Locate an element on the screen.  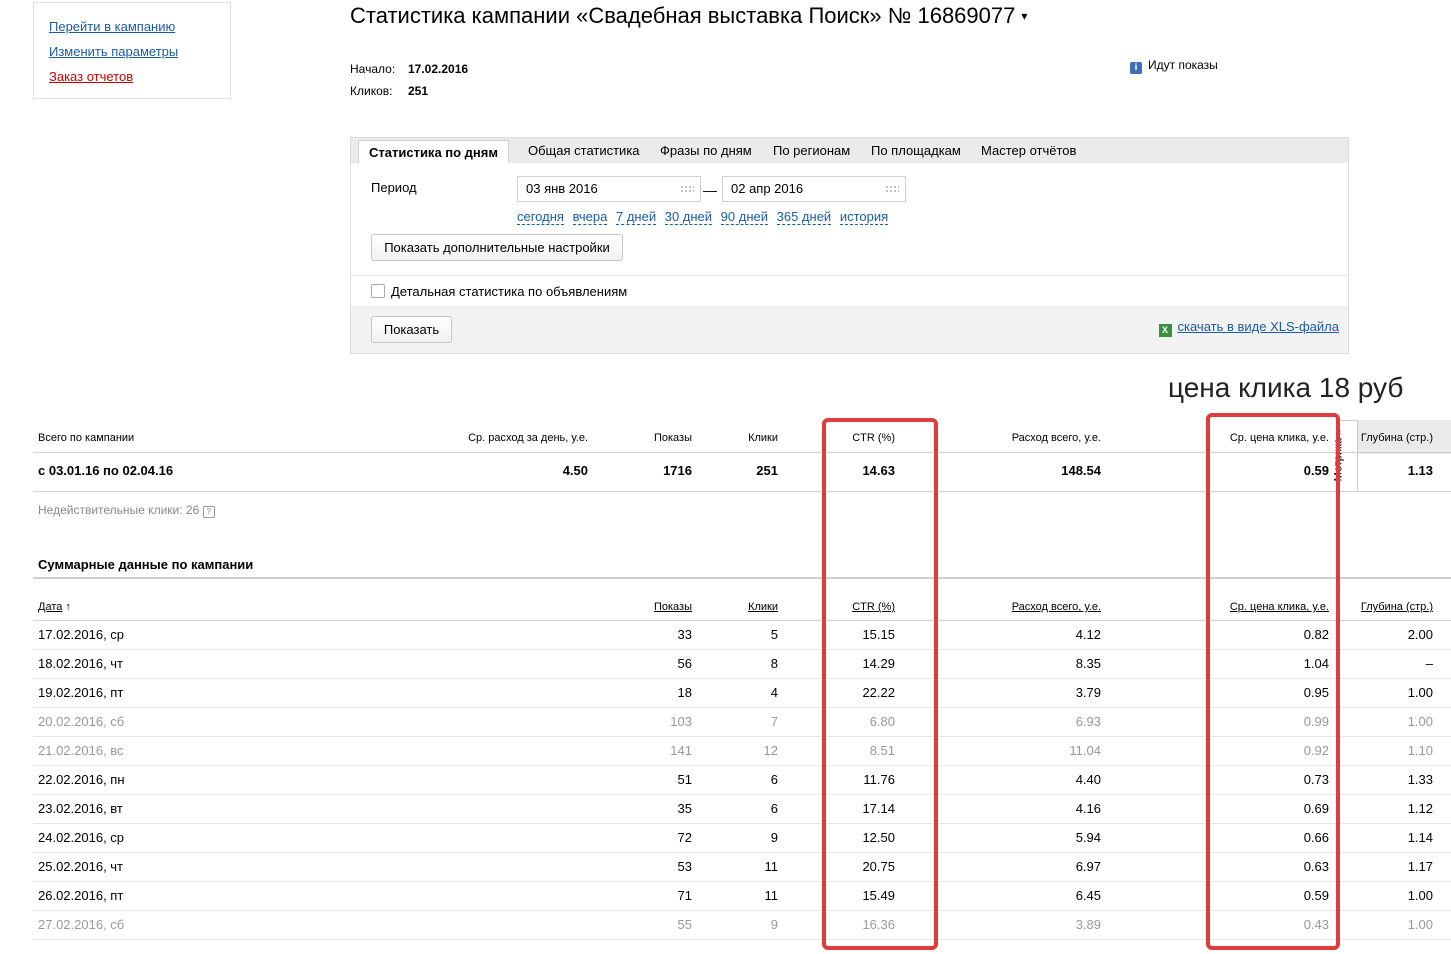
tab-phrases-by-day: Фразы по дням is located at coordinates (706, 150).